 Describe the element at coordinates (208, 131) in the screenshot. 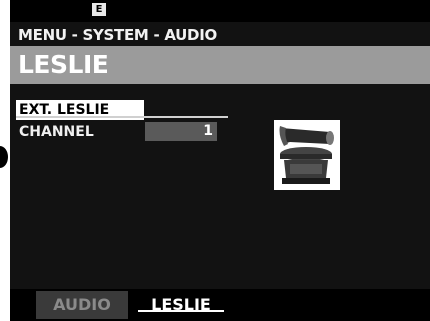

I see `channel-value: 1` at that location.